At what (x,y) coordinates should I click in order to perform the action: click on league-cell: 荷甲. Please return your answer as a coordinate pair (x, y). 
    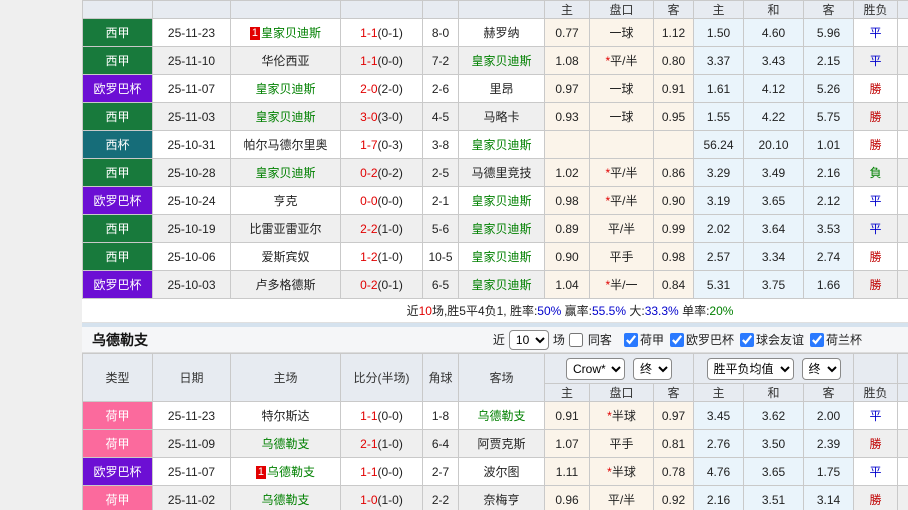
    Looking at the image, I should click on (117, 497).